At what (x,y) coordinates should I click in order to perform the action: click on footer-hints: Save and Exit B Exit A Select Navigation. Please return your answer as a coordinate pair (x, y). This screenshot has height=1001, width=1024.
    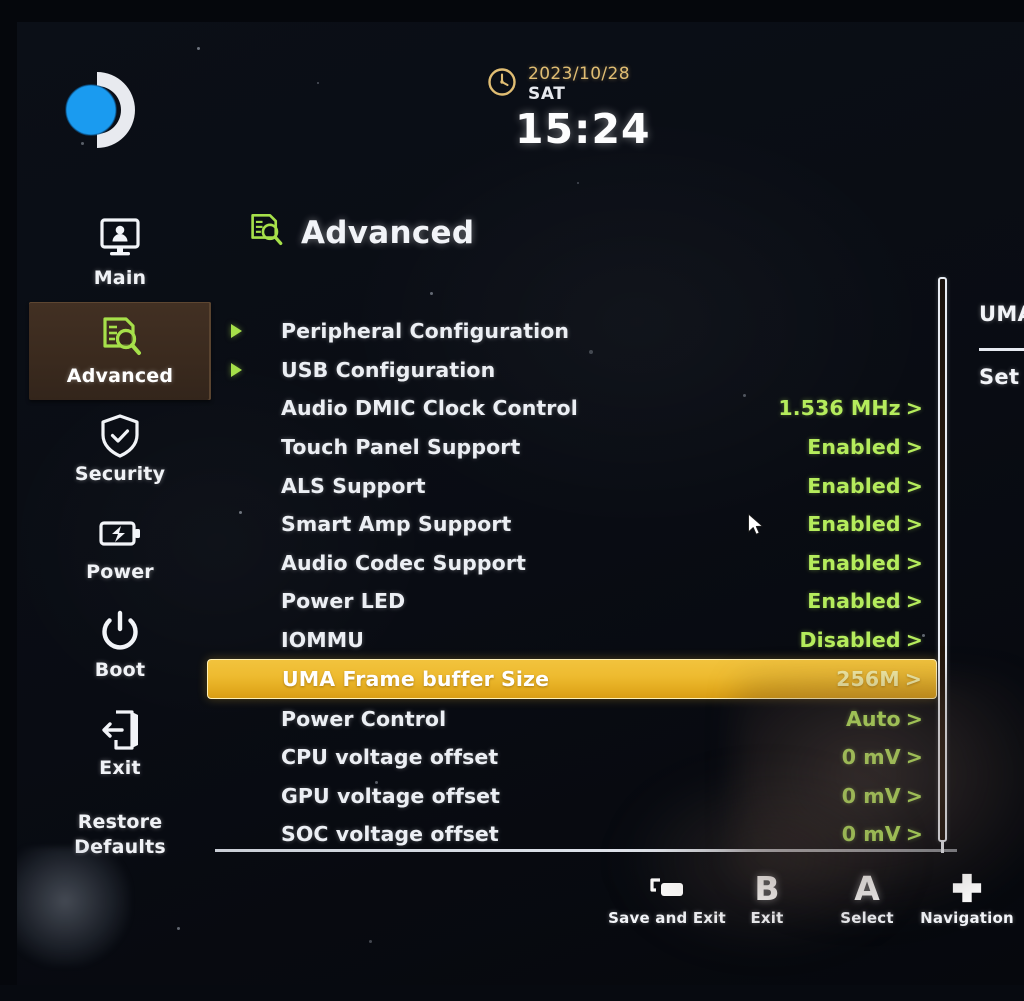
    Looking at the image, I should click on (816, 907).